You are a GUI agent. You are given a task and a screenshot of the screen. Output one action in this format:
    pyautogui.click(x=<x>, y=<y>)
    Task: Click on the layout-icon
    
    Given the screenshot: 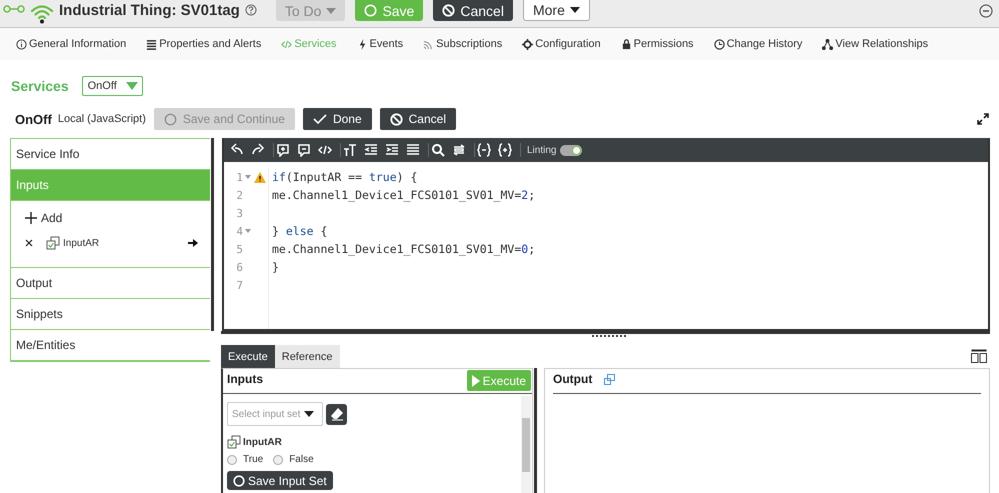 What is the action you would take?
    pyautogui.click(x=979, y=356)
    